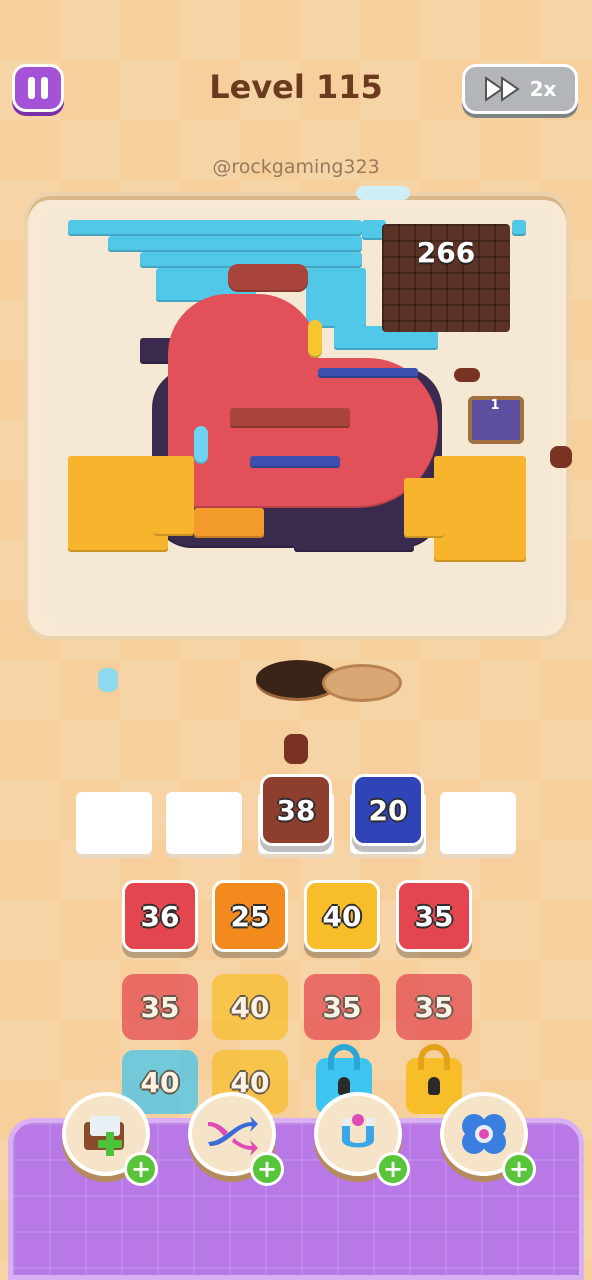 The width and height of the screenshot is (592, 1280). What do you see at coordinates (296, 810) in the screenshot?
I see `slot-block: 38` at bounding box center [296, 810].